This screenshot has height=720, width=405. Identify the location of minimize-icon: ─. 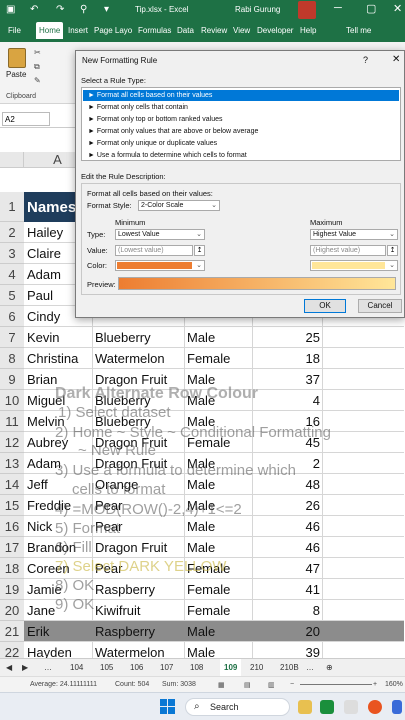
(338, 8).